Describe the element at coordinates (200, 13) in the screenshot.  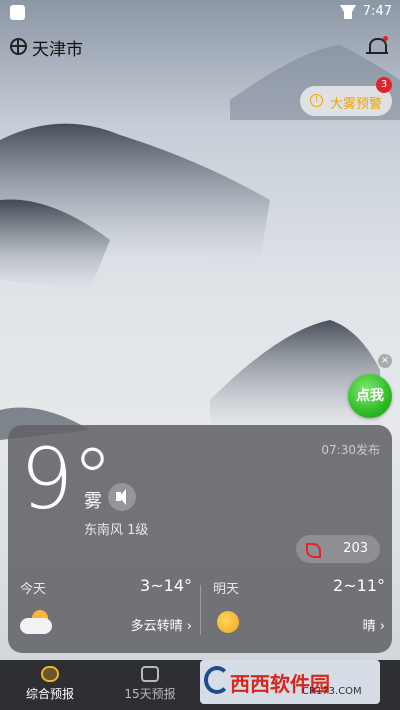
I see `status-bar: 7:47` at that location.